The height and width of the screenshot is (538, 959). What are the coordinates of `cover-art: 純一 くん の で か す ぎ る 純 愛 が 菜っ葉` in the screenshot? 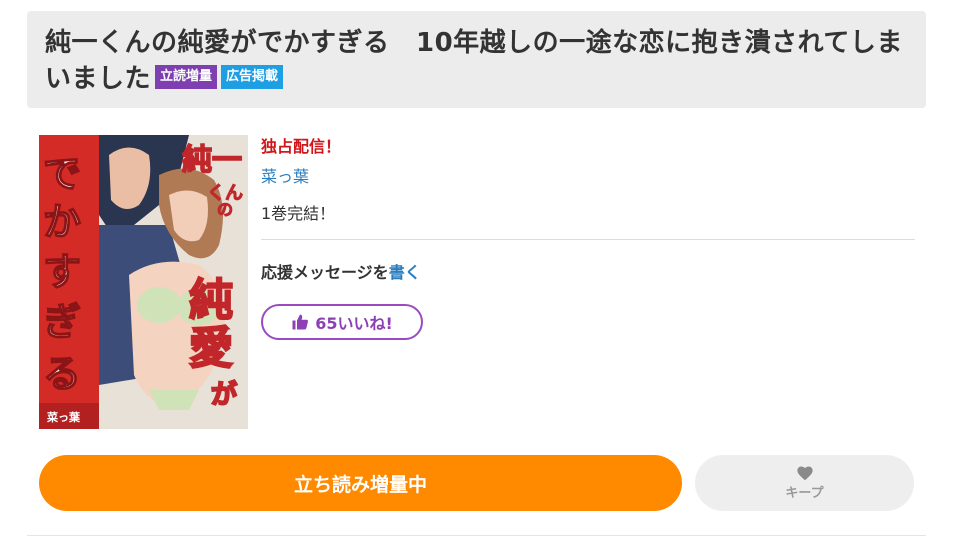 It's located at (143, 282).